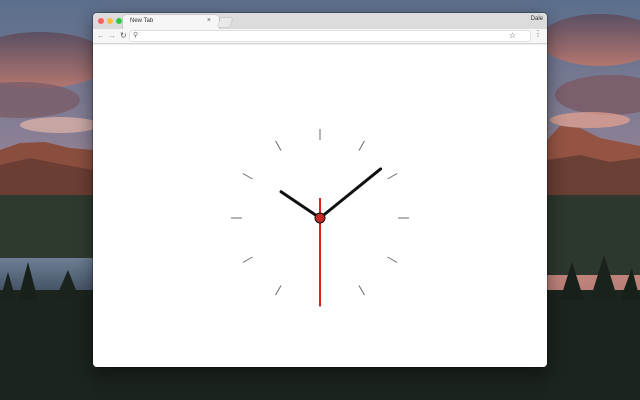 The height and width of the screenshot is (400, 640). What do you see at coordinates (225, 22) in the screenshot?
I see `new-tab-button` at bounding box center [225, 22].